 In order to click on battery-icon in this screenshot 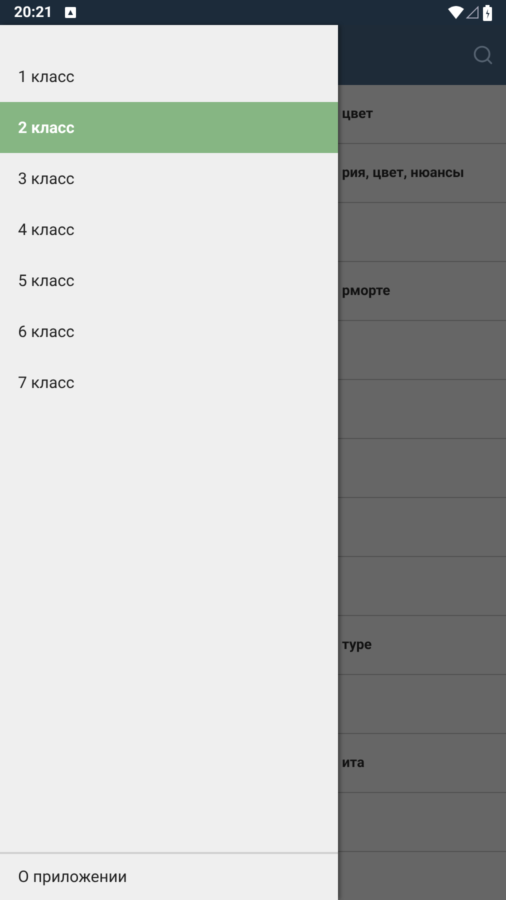, I will do `click(487, 12)`.